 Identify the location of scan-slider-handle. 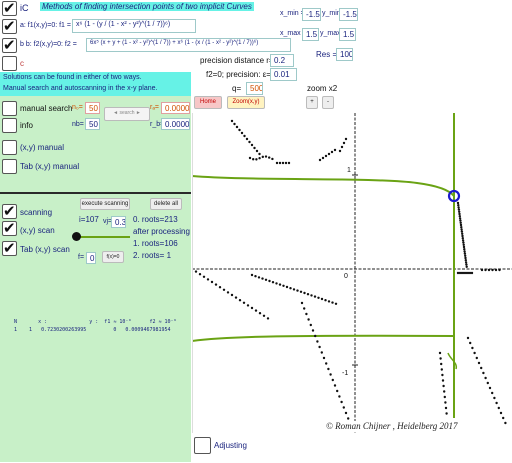
(76, 236).